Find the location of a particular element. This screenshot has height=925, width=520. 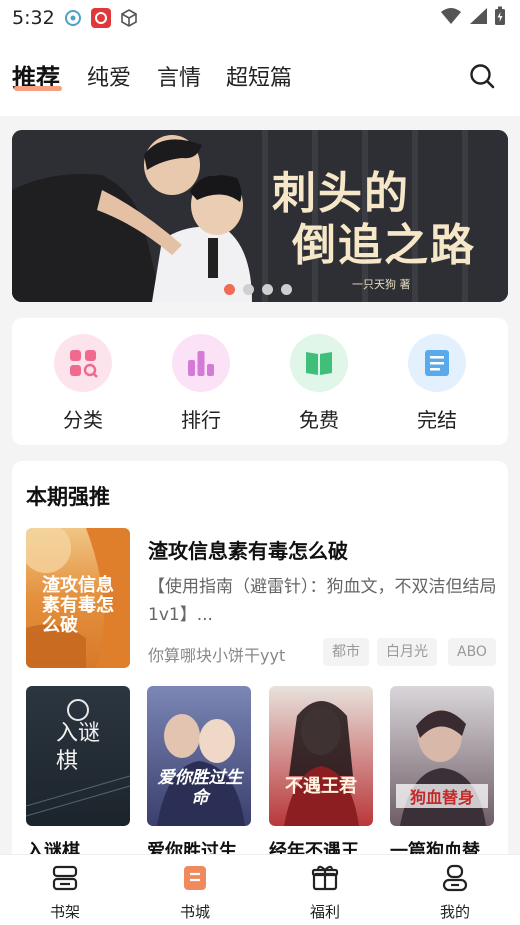

category-ranking-label: 排行 is located at coordinates (201, 420).